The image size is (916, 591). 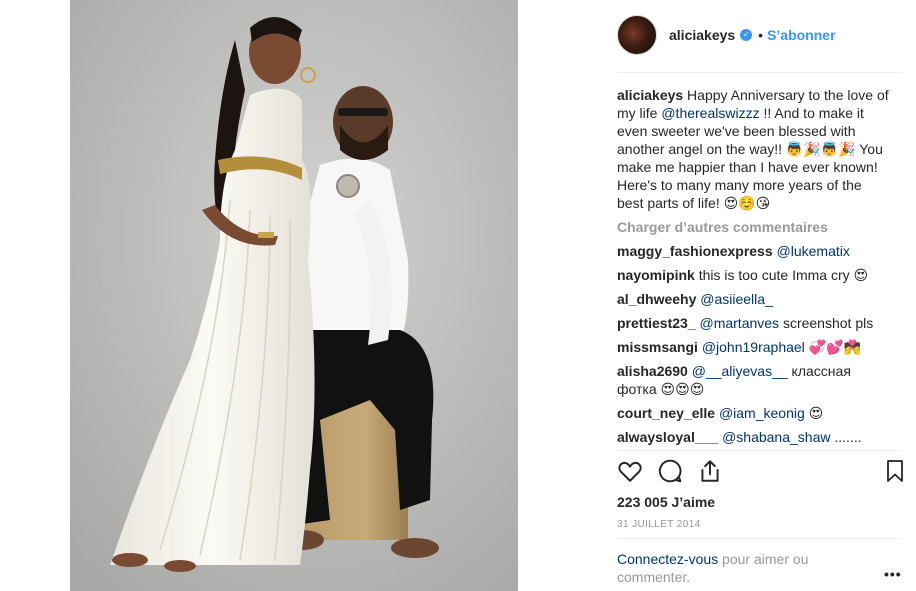 I want to click on actions-divider, so click(x=759, y=450).